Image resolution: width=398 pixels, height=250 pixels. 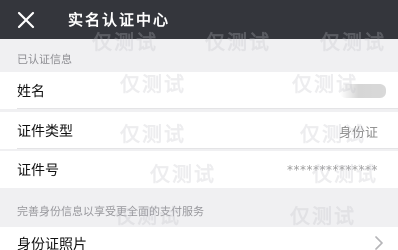 What do you see at coordinates (332, 170) in the screenshot?
I see `id-number-value: **************` at bounding box center [332, 170].